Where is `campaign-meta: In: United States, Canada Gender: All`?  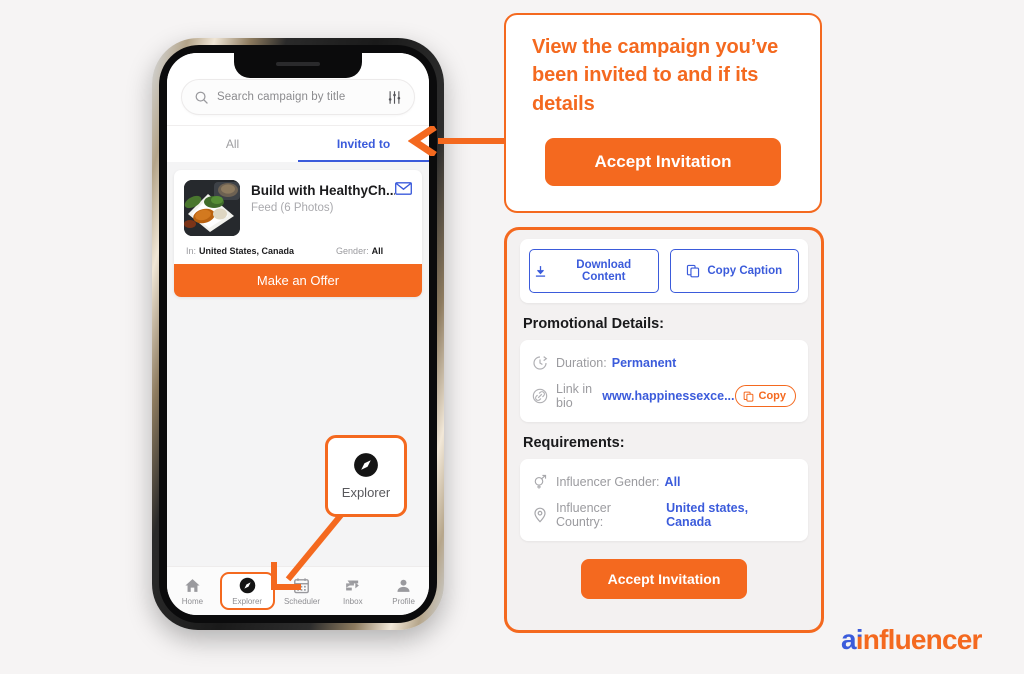 campaign-meta: In: United States, Canada Gender: All is located at coordinates (298, 252).